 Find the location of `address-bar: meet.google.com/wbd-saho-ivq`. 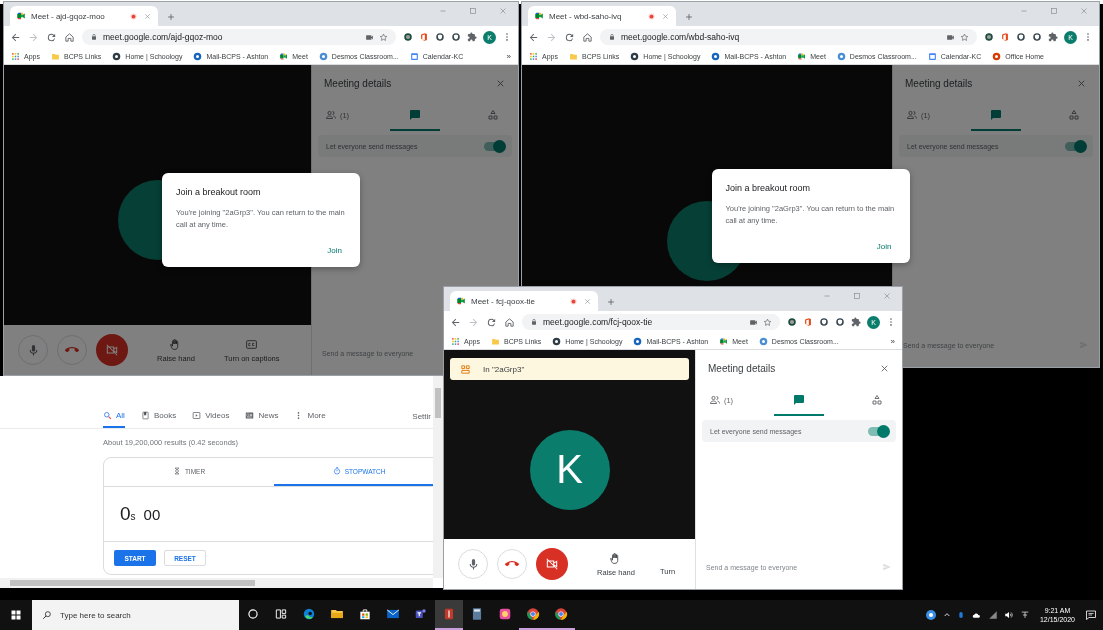

address-bar: meet.google.com/wbd-saho-ivq is located at coordinates (788, 37).